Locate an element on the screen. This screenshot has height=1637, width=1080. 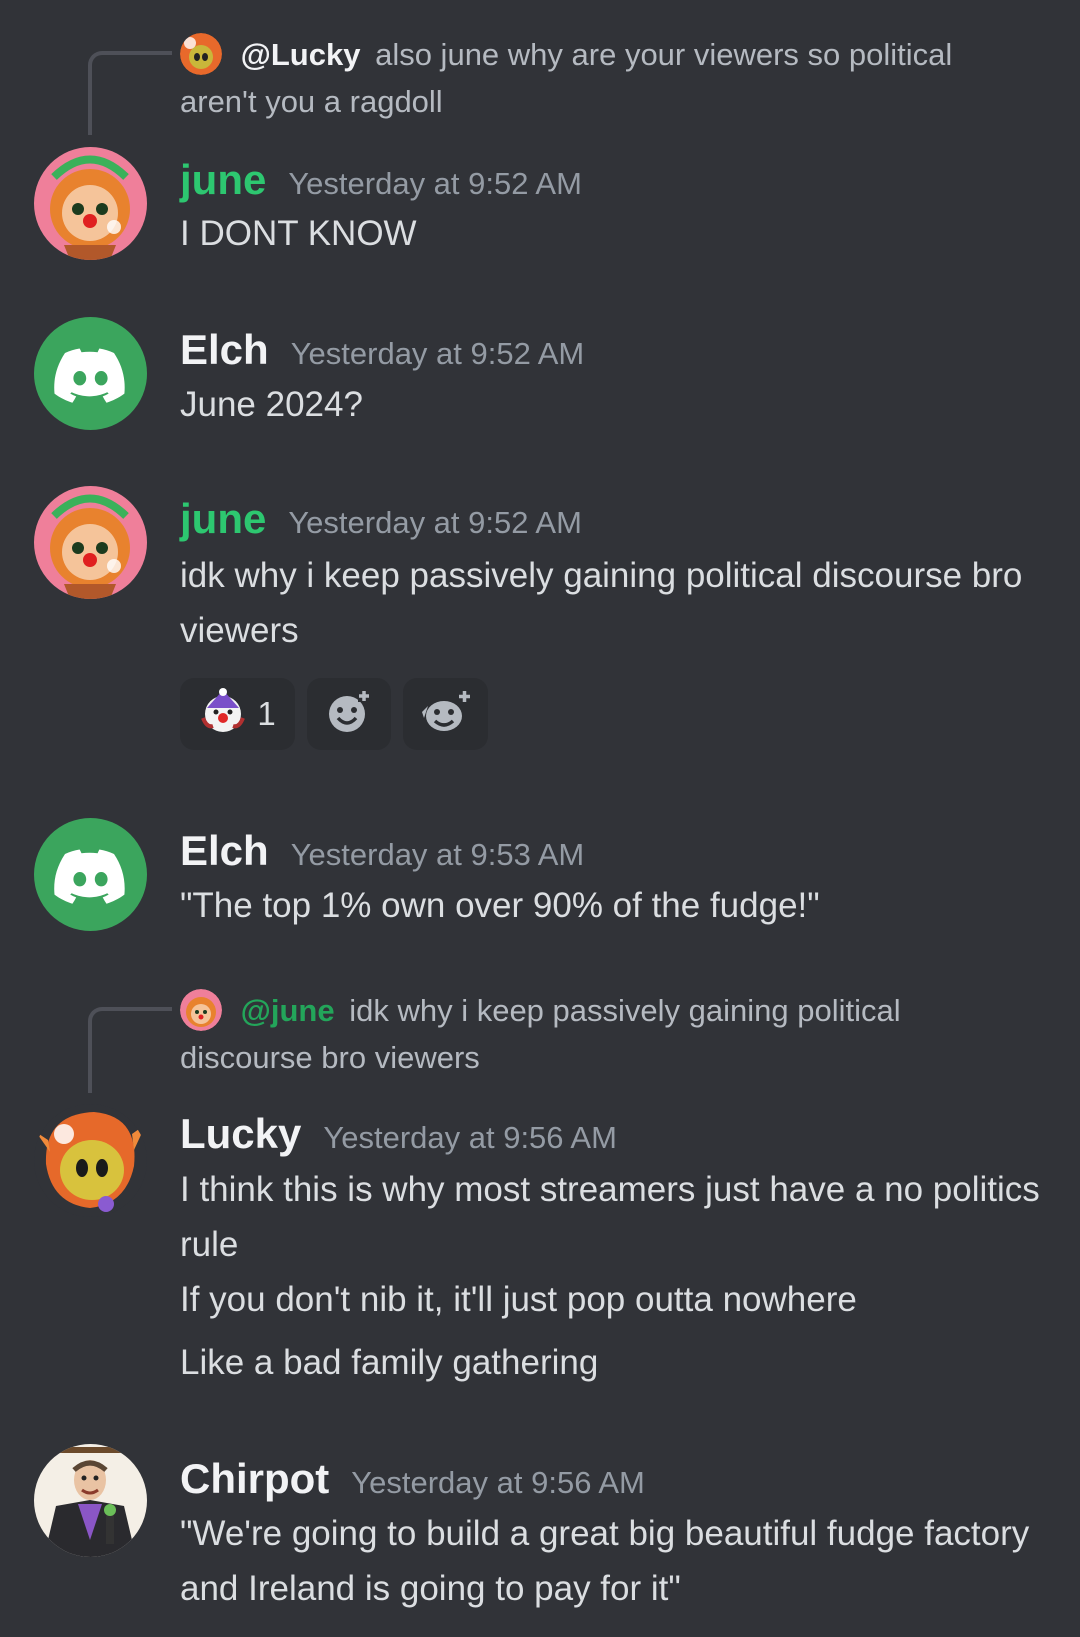
add-super-reaction-button is located at coordinates (445, 714).